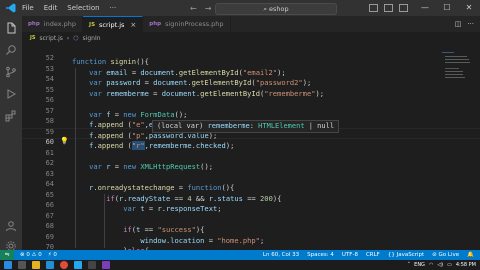 This screenshot has height=270, width=480. I want to click on line-ending: CRLF, so click(373, 255).